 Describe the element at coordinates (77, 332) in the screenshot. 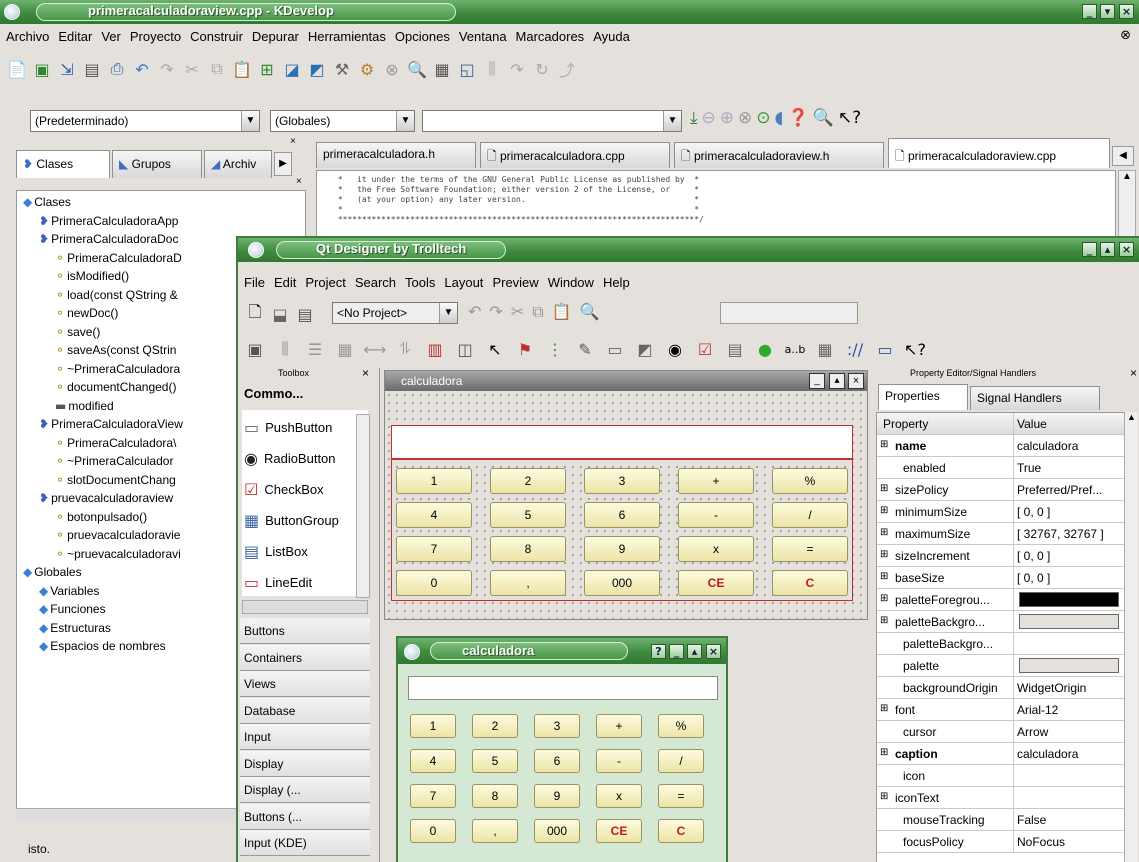

I see `tree-item: ⚬ save()` at that location.